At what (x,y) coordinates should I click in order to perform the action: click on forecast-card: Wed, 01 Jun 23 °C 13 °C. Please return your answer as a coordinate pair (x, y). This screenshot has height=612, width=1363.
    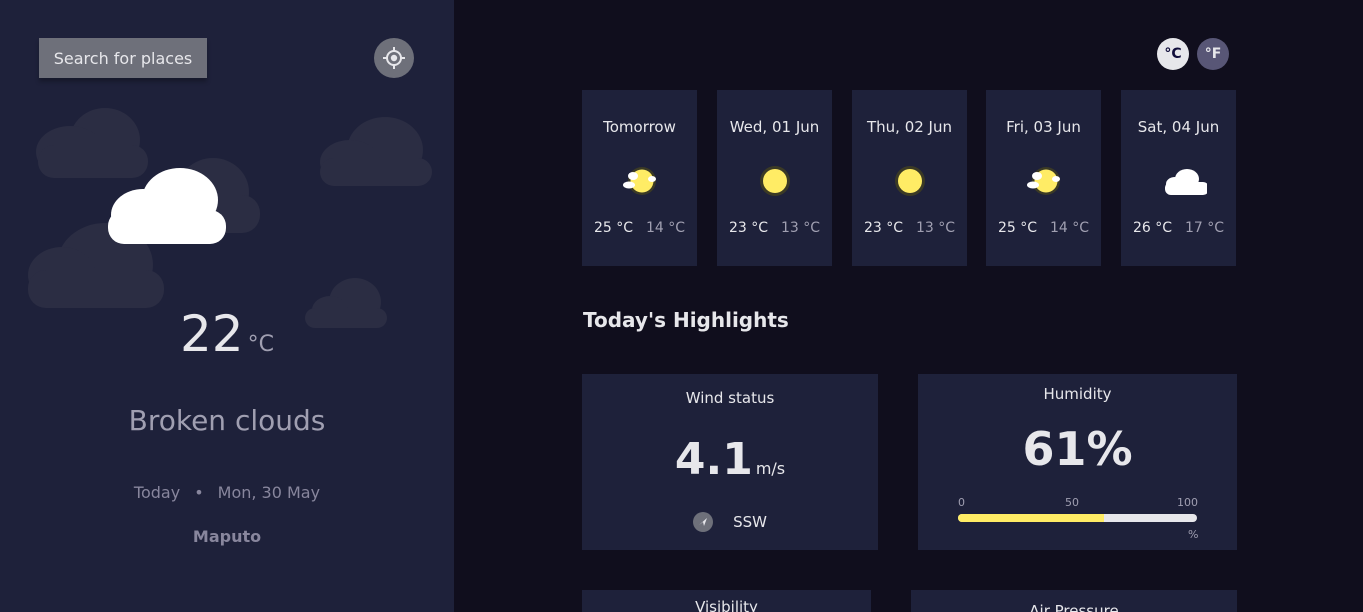
    Looking at the image, I should click on (774, 178).